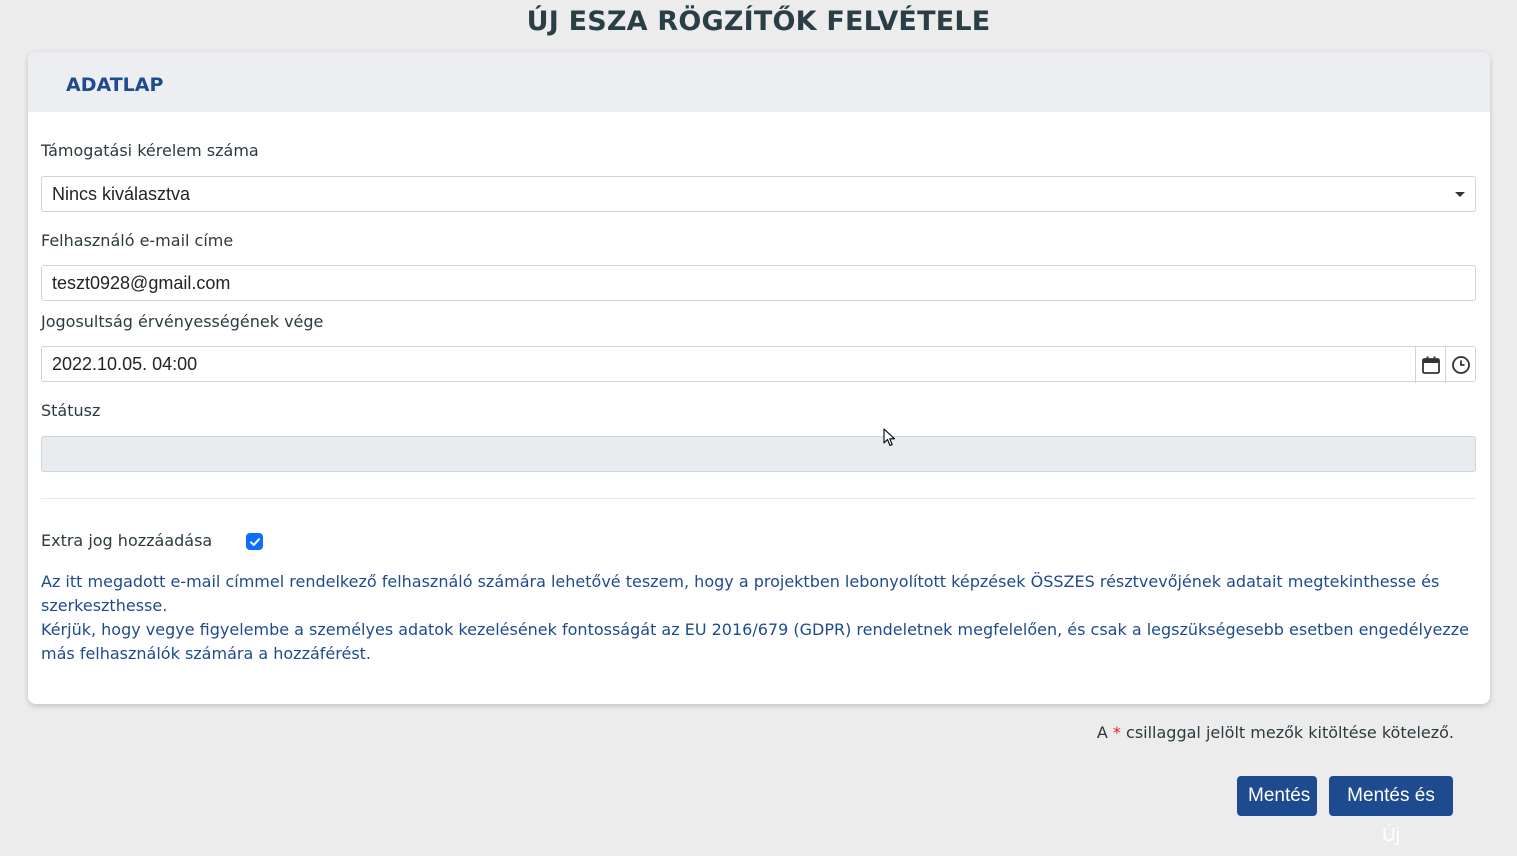  What do you see at coordinates (1460, 194) in the screenshot?
I see `chevron-down-icon` at bounding box center [1460, 194].